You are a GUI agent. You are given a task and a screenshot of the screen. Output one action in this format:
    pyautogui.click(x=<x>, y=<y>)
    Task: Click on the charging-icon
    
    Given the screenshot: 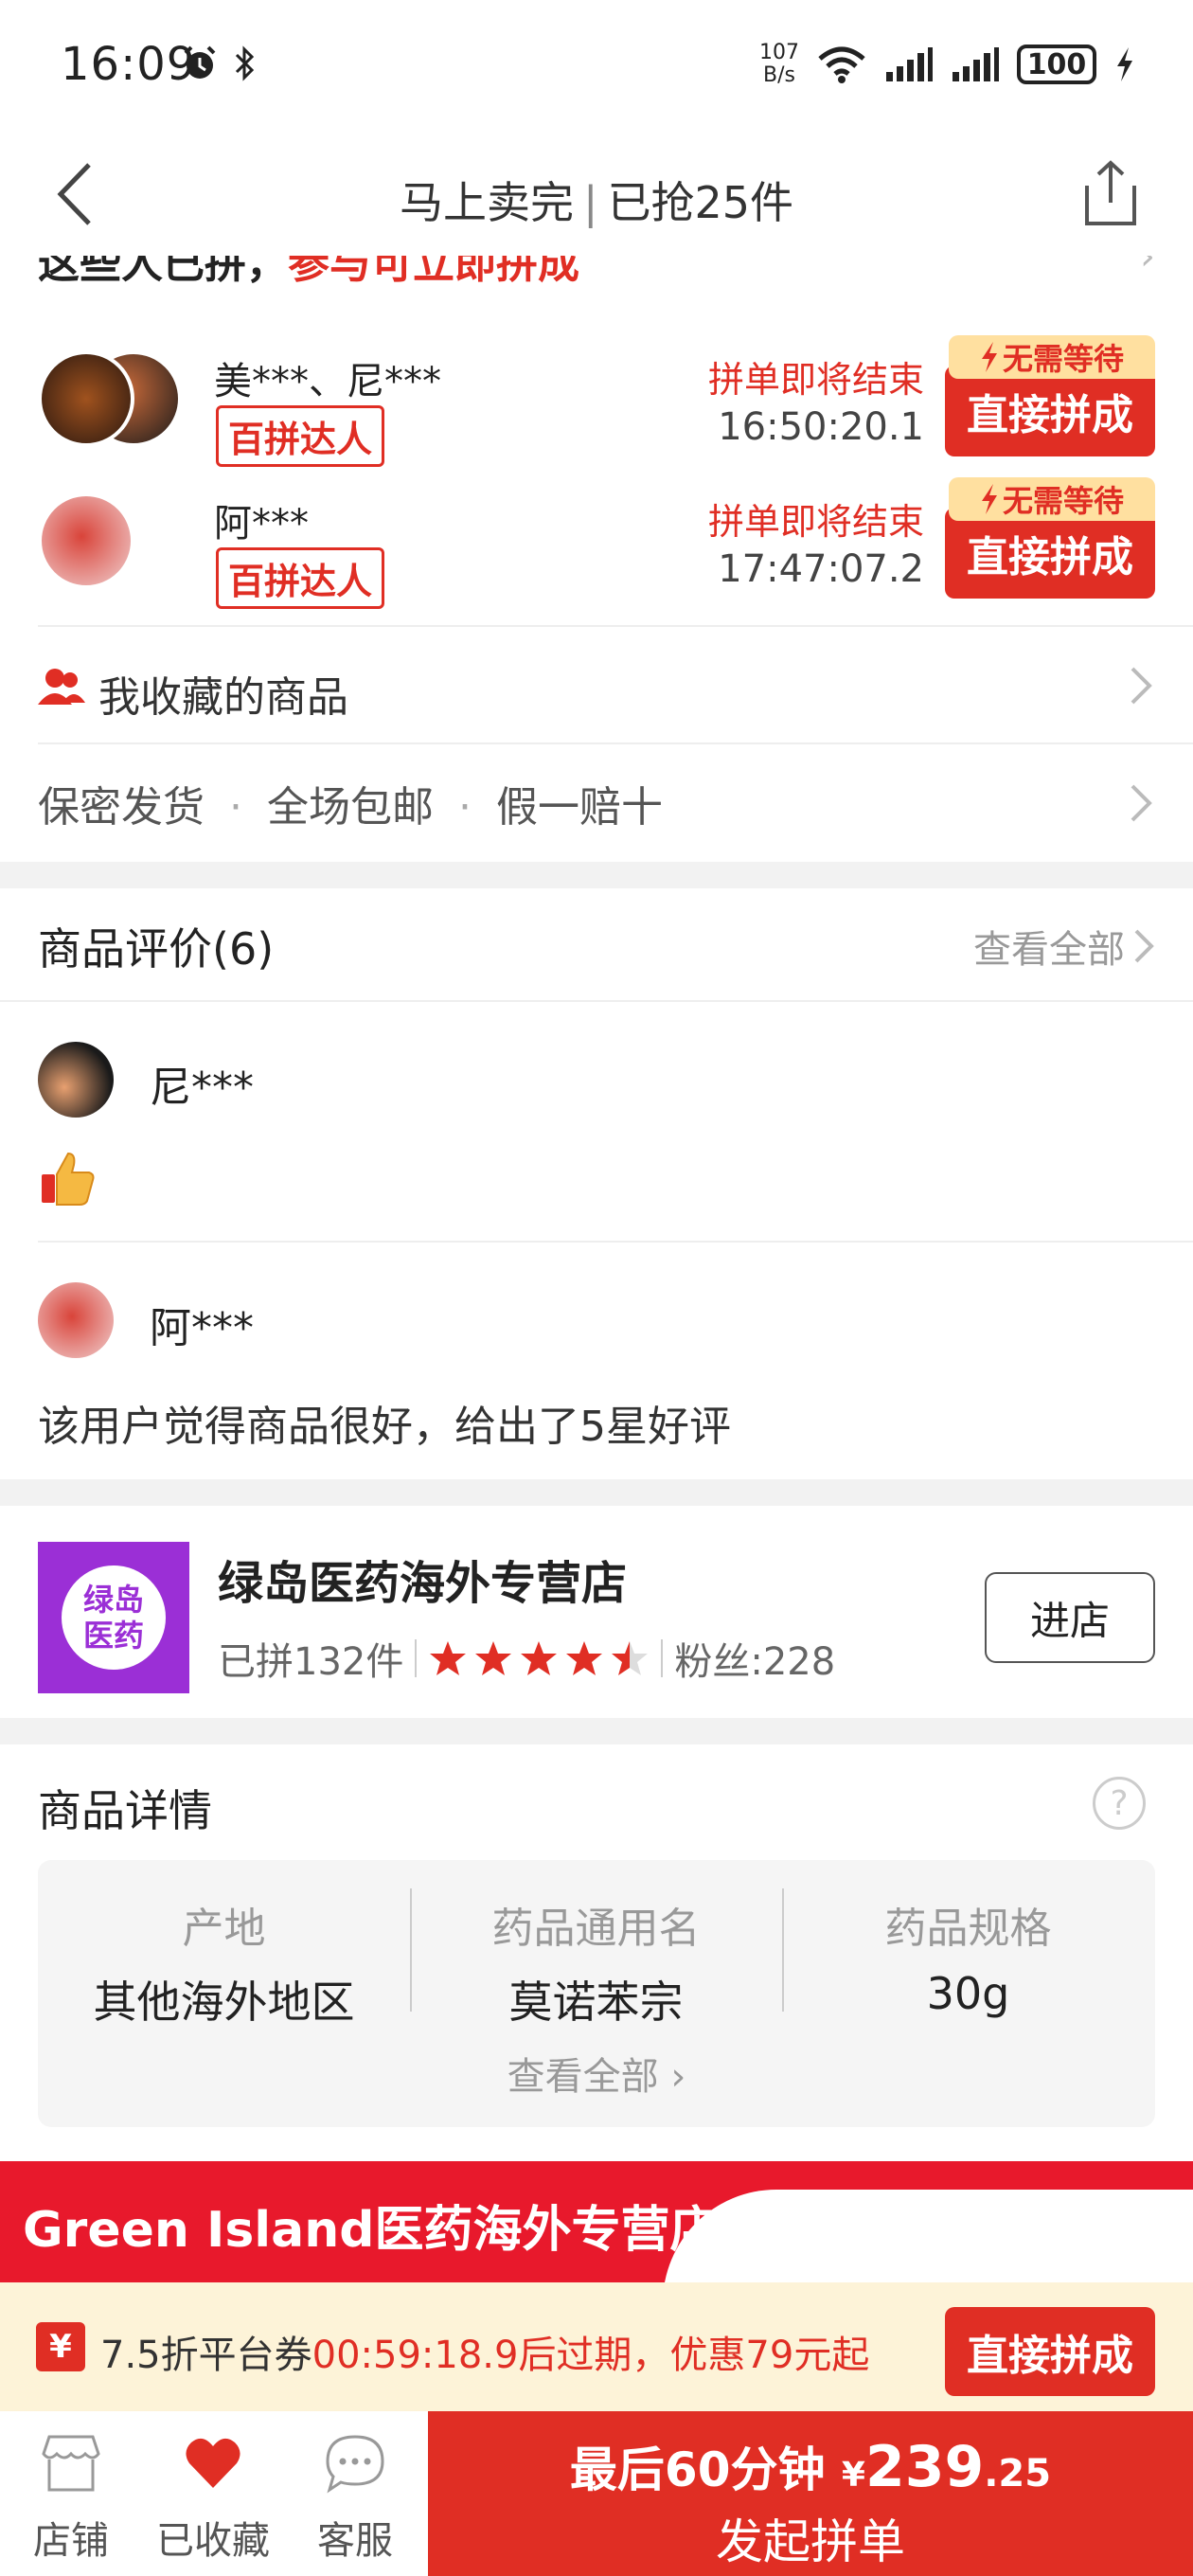 What is the action you would take?
    pyautogui.click(x=1124, y=64)
    